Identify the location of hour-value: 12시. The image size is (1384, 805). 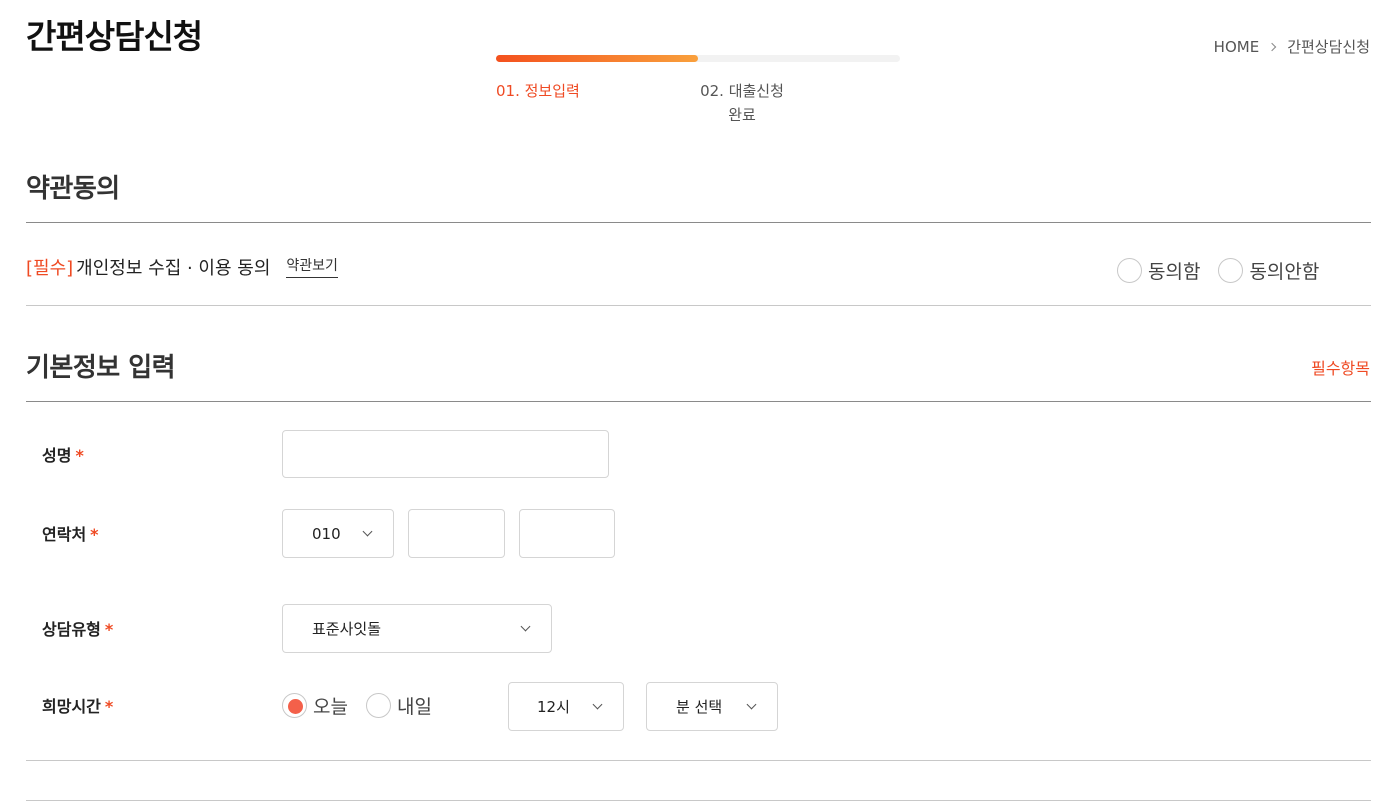
(553, 707).